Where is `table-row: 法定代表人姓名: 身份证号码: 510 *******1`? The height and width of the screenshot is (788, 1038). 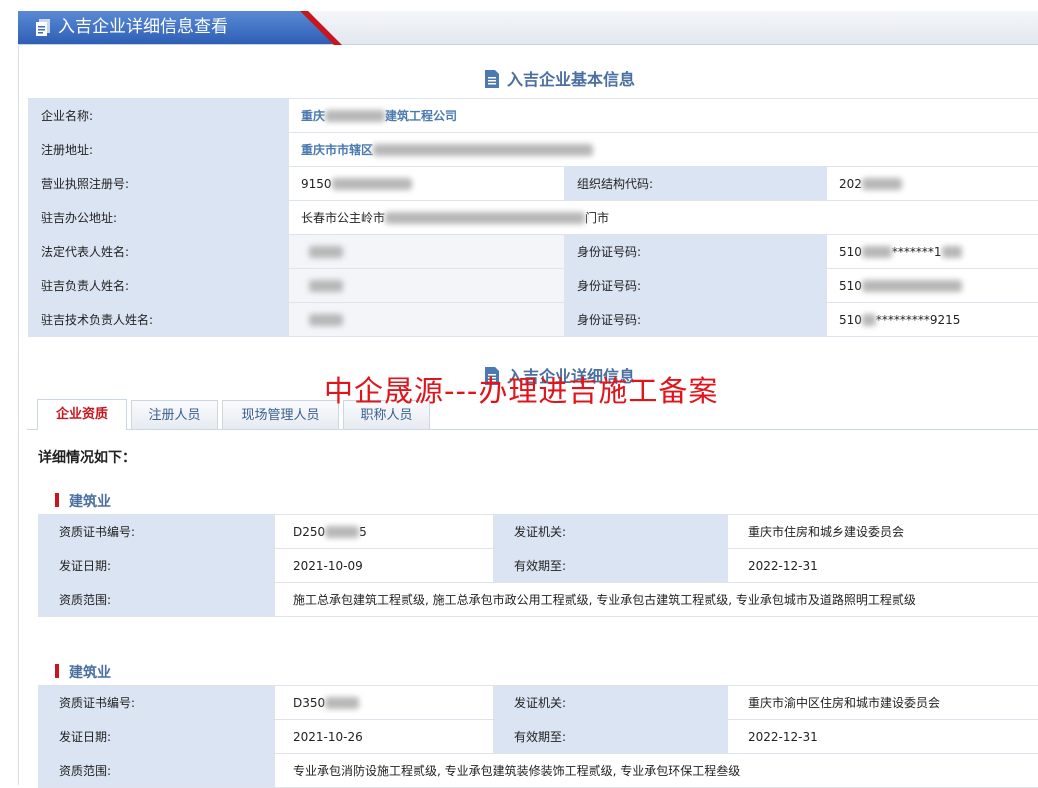
table-row: 法定代表人姓名: 身份证号码: 510 *******1 is located at coordinates (533, 252).